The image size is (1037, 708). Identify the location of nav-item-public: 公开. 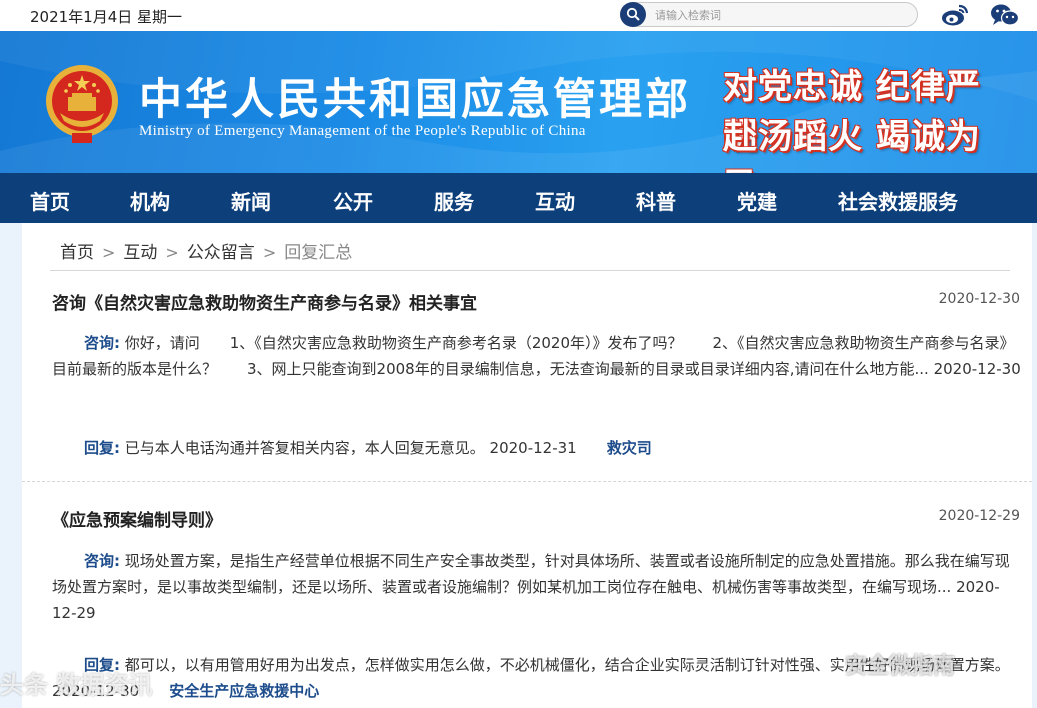
(353, 200).